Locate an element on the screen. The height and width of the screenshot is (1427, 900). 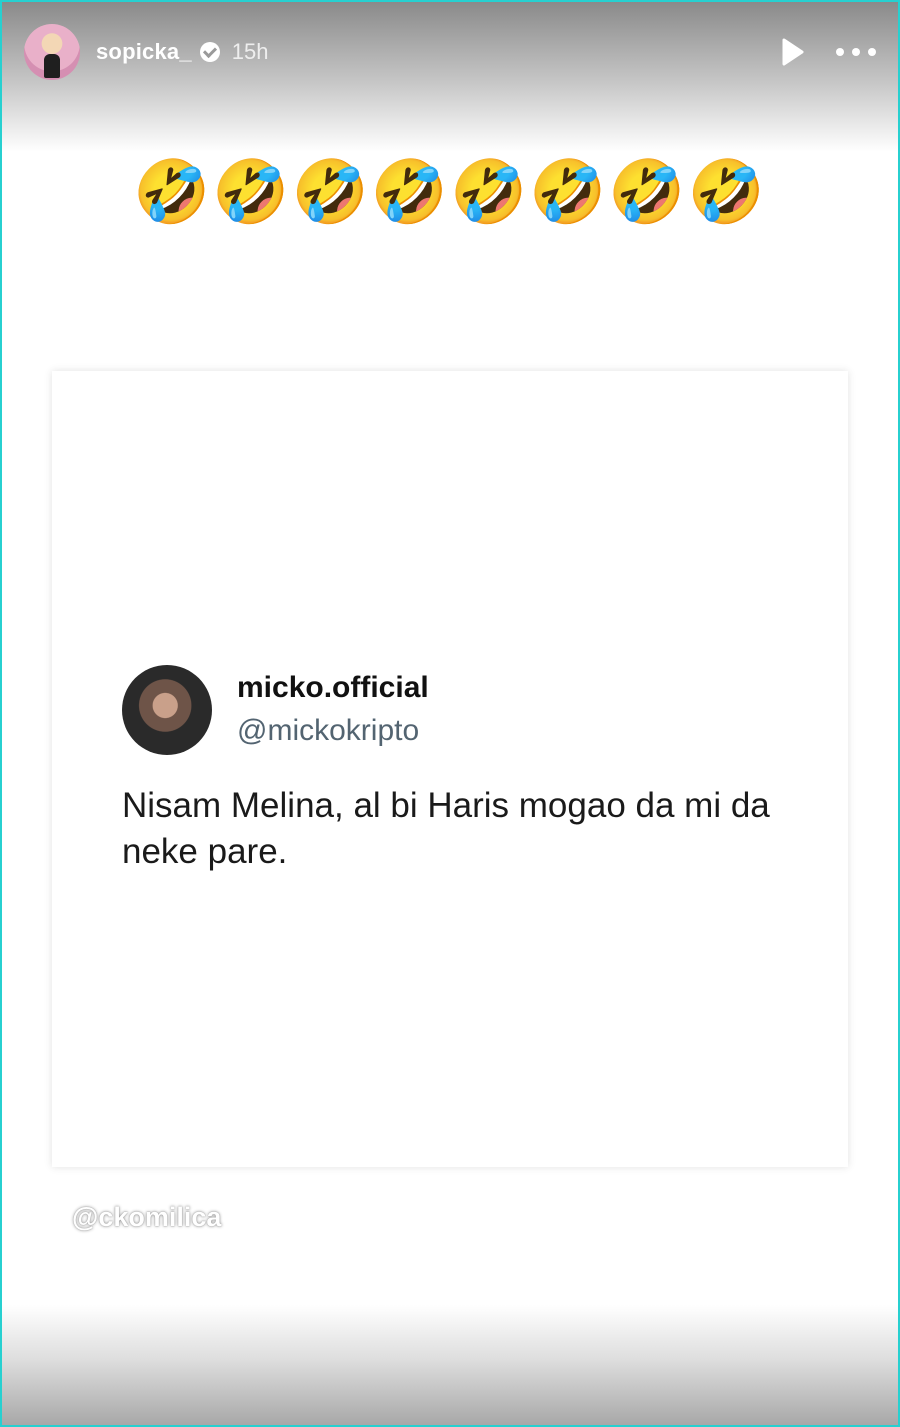
play-button is located at coordinates (793, 52).